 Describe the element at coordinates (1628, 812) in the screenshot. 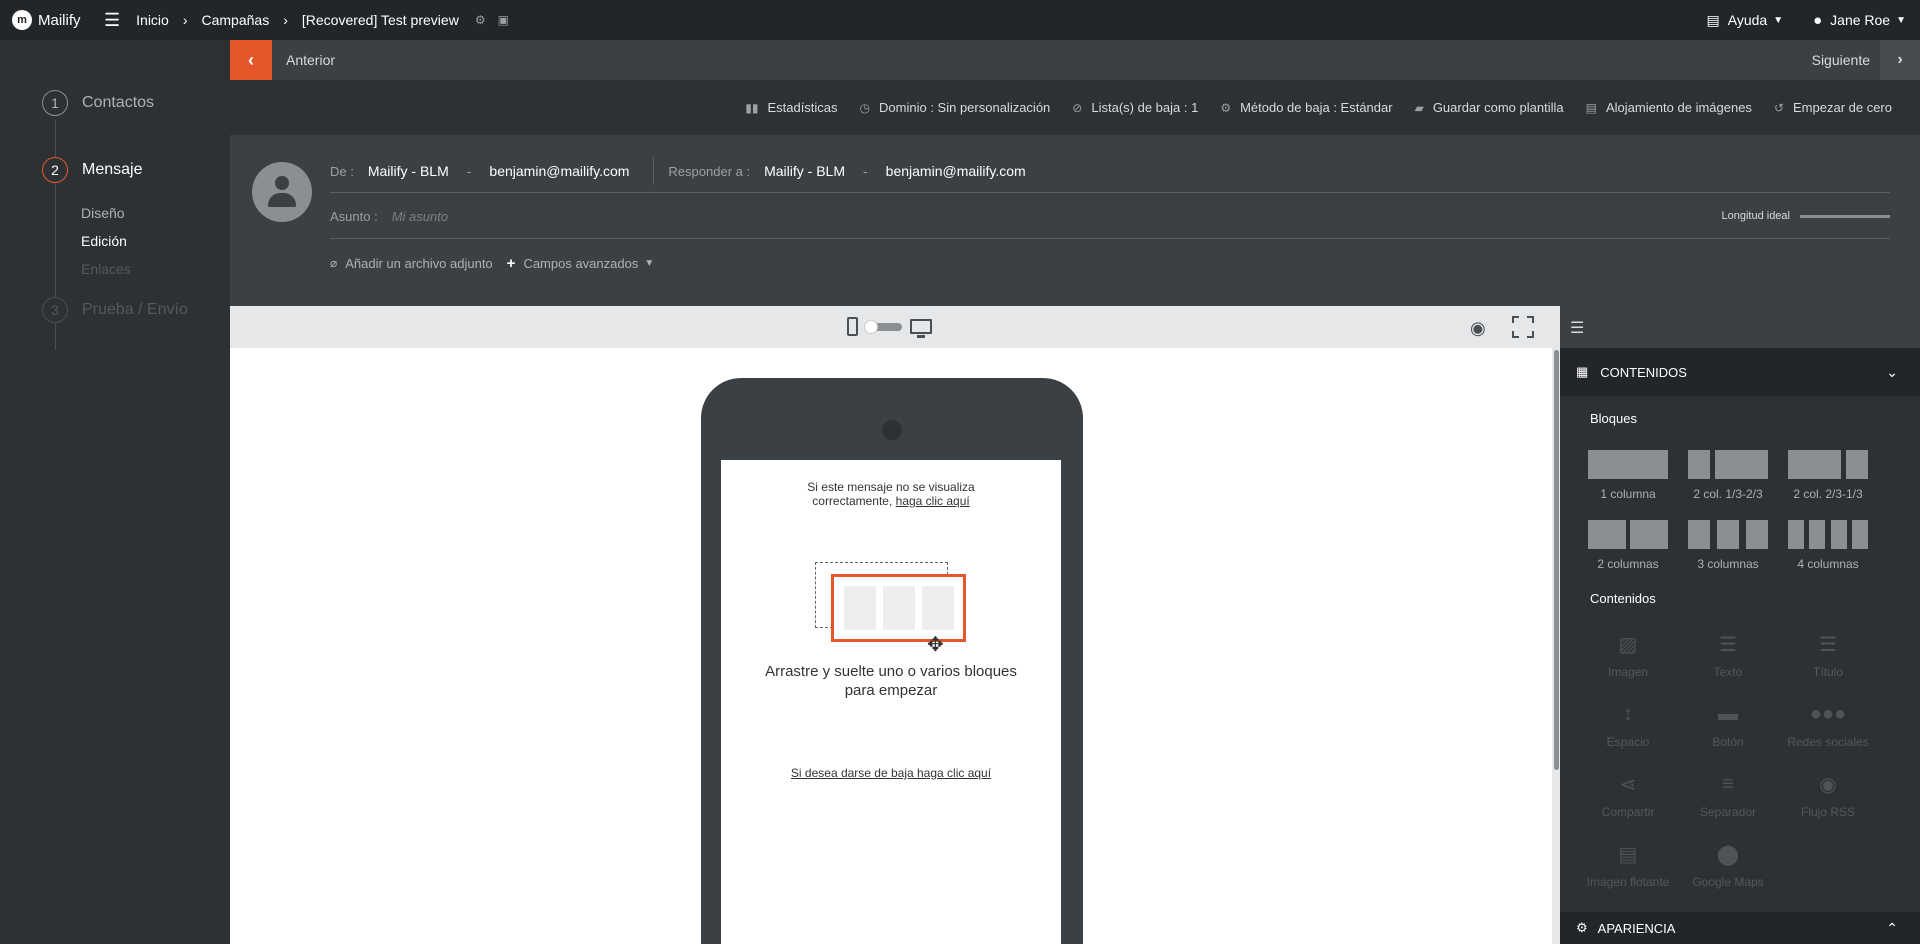

I see `content-label: Compartir` at that location.